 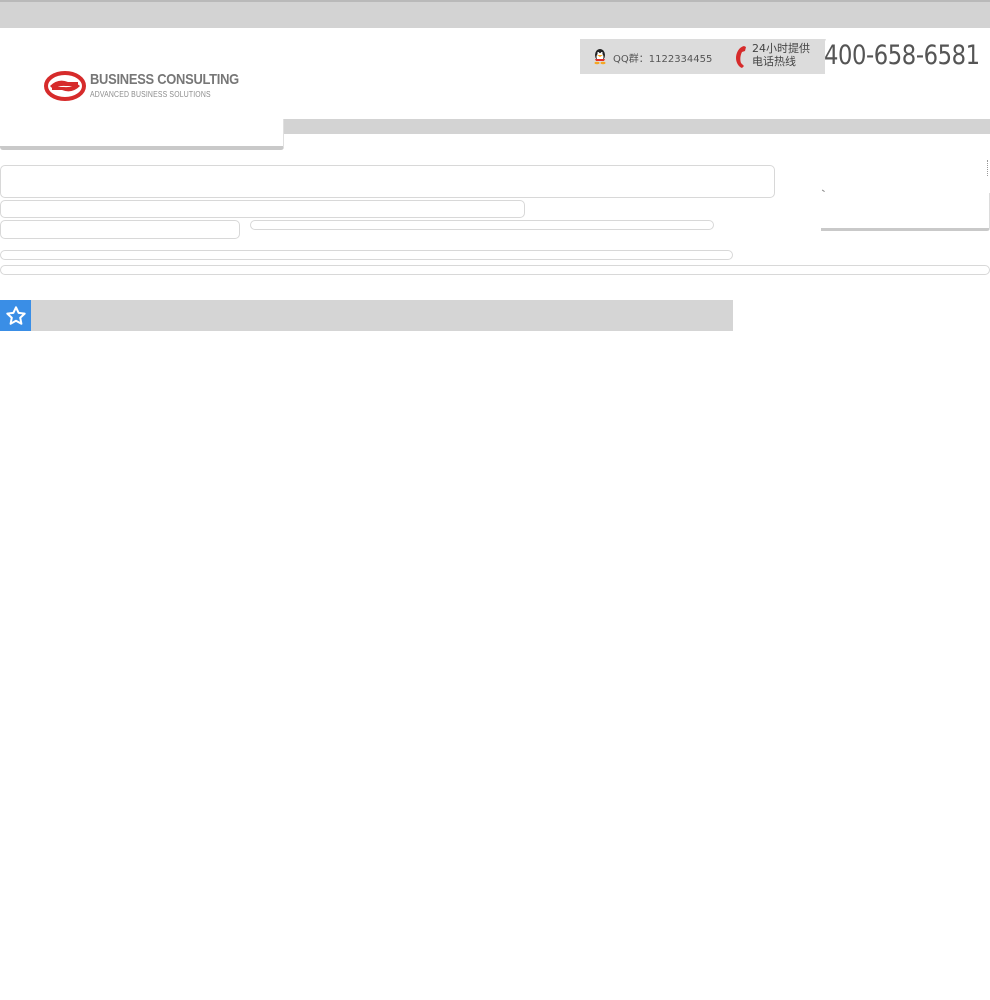 I want to click on content-placeholder-short, so click(x=120, y=229).